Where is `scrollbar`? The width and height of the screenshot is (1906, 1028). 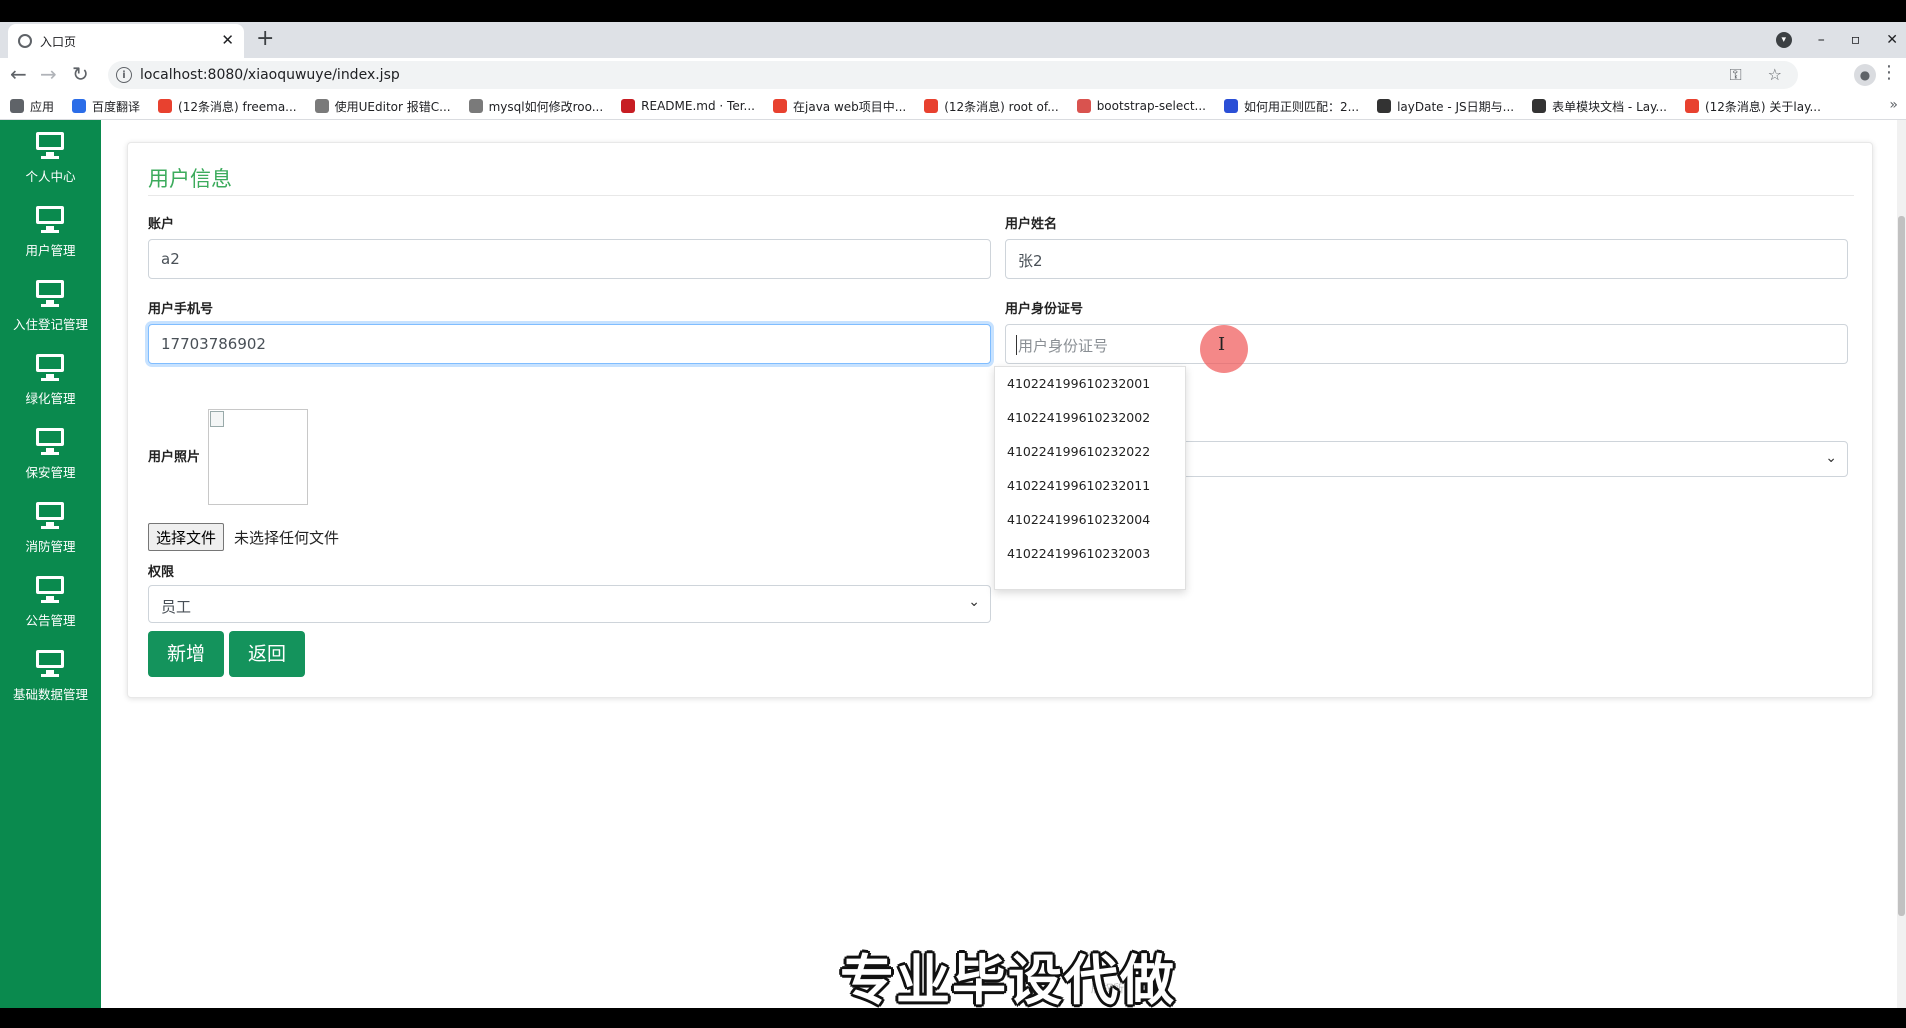
scrollbar is located at coordinates (1901, 564).